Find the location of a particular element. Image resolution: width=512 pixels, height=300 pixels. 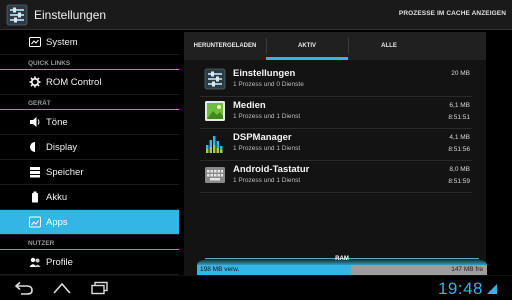

equalizer-app-icon is located at coordinates (214, 144).